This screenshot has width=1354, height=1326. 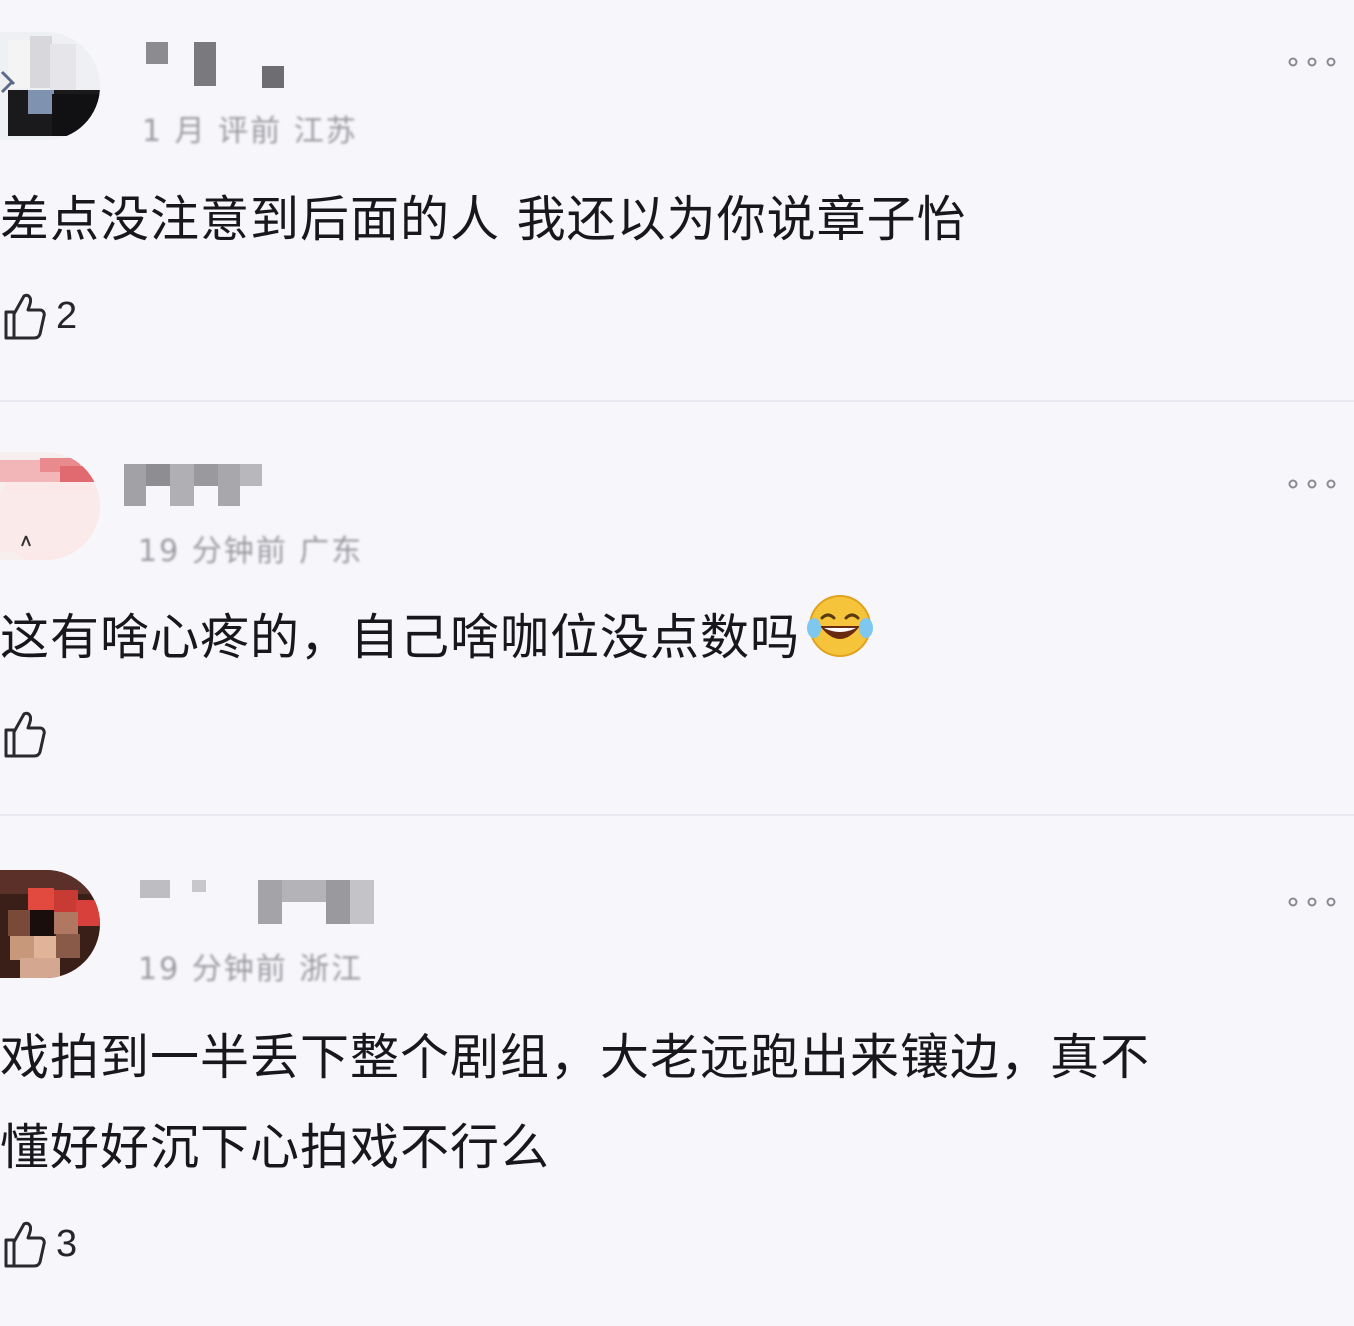 I want to click on comment-text-line2: 懂好好沉下心拍戏不行么, so click(x=275, y=1147).